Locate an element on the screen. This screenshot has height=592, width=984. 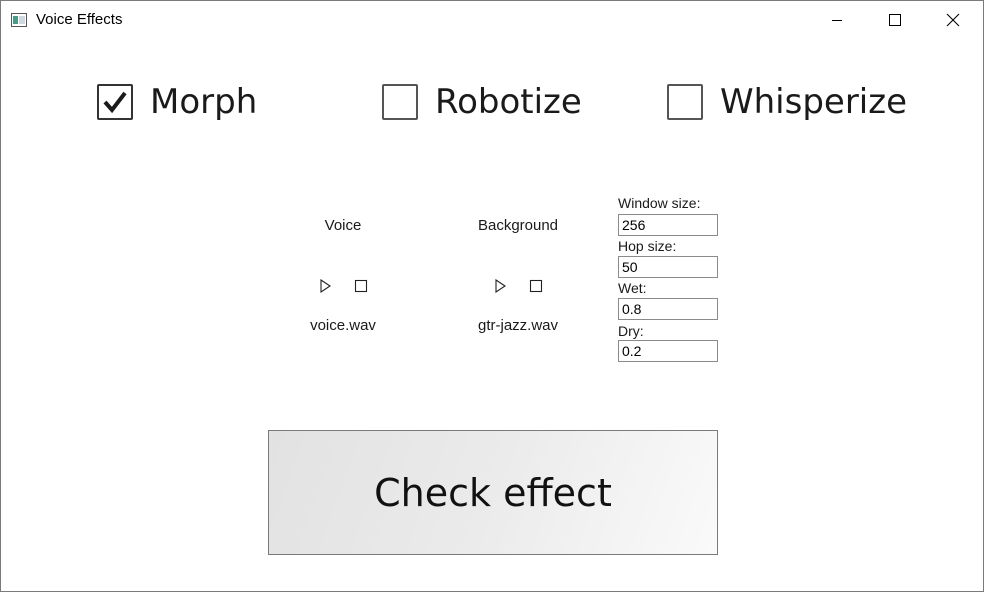
whisperize-checkbox-box is located at coordinates (685, 102).